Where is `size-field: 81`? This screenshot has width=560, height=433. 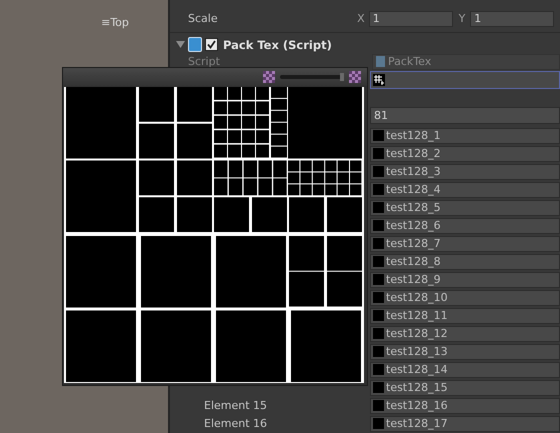
size-field: 81 is located at coordinates (465, 115).